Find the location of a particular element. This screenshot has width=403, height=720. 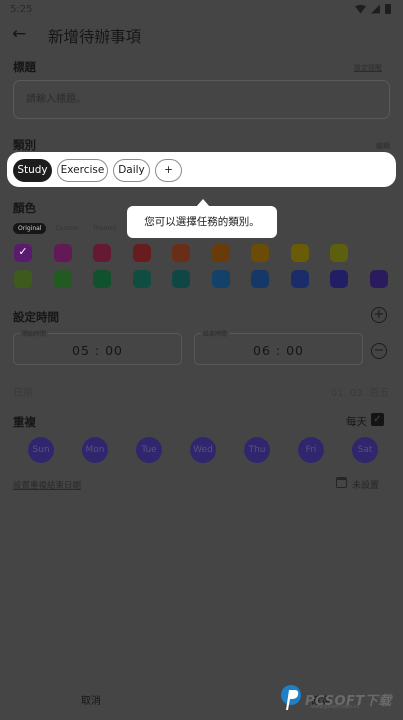

category-tooltip: 您可以選擇任務的類別。 is located at coordinates (202, 222).